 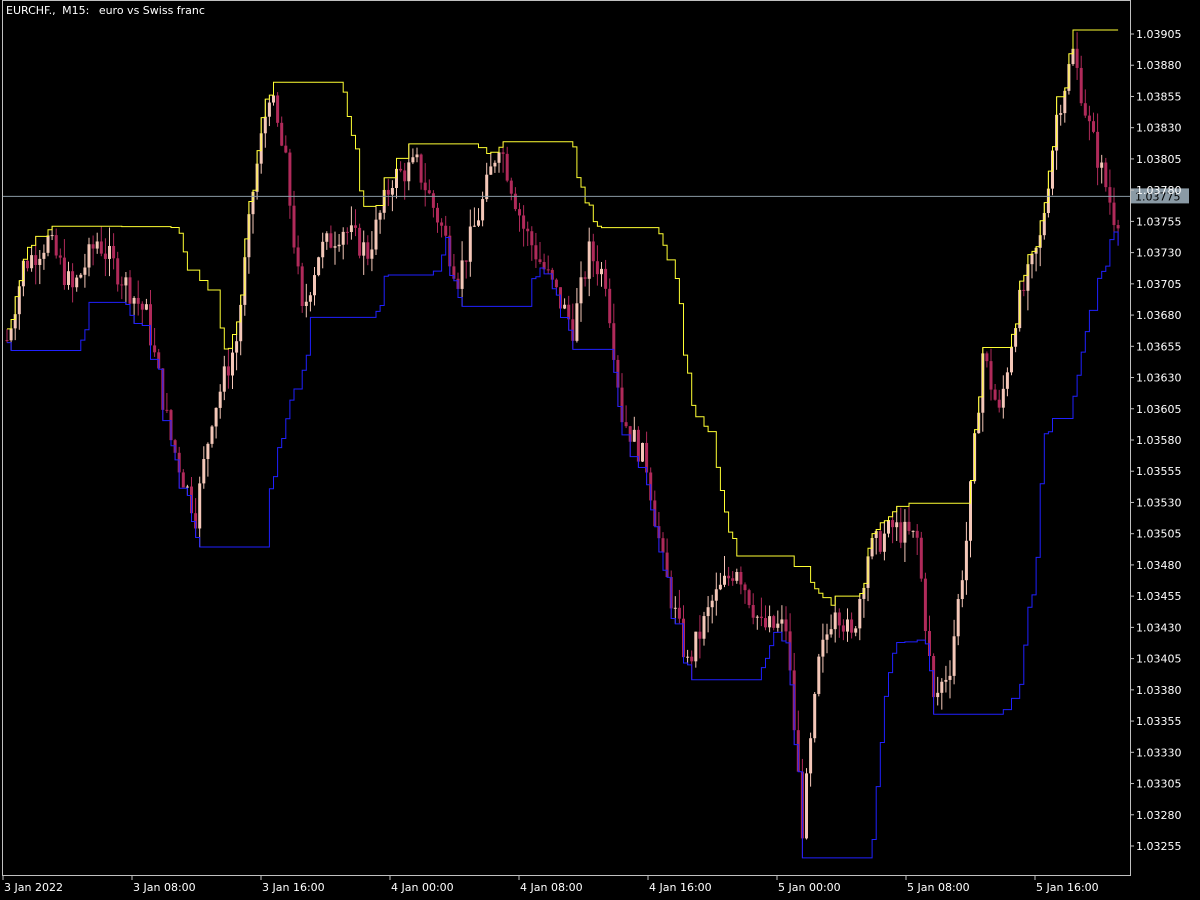 I want to click on y-tick-label: 1.03305, so click(x=1159, y=784).